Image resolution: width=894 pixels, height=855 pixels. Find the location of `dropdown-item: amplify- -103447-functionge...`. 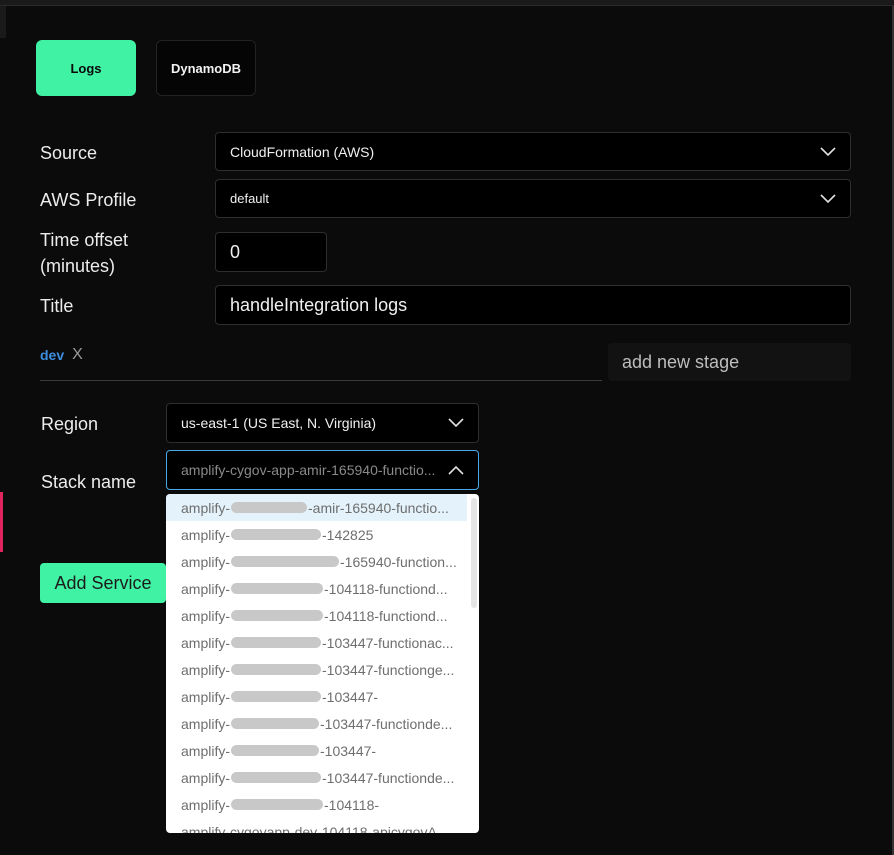

dropdown-item: amplify- -103447-functionge... is located at coordinates (322, 669).